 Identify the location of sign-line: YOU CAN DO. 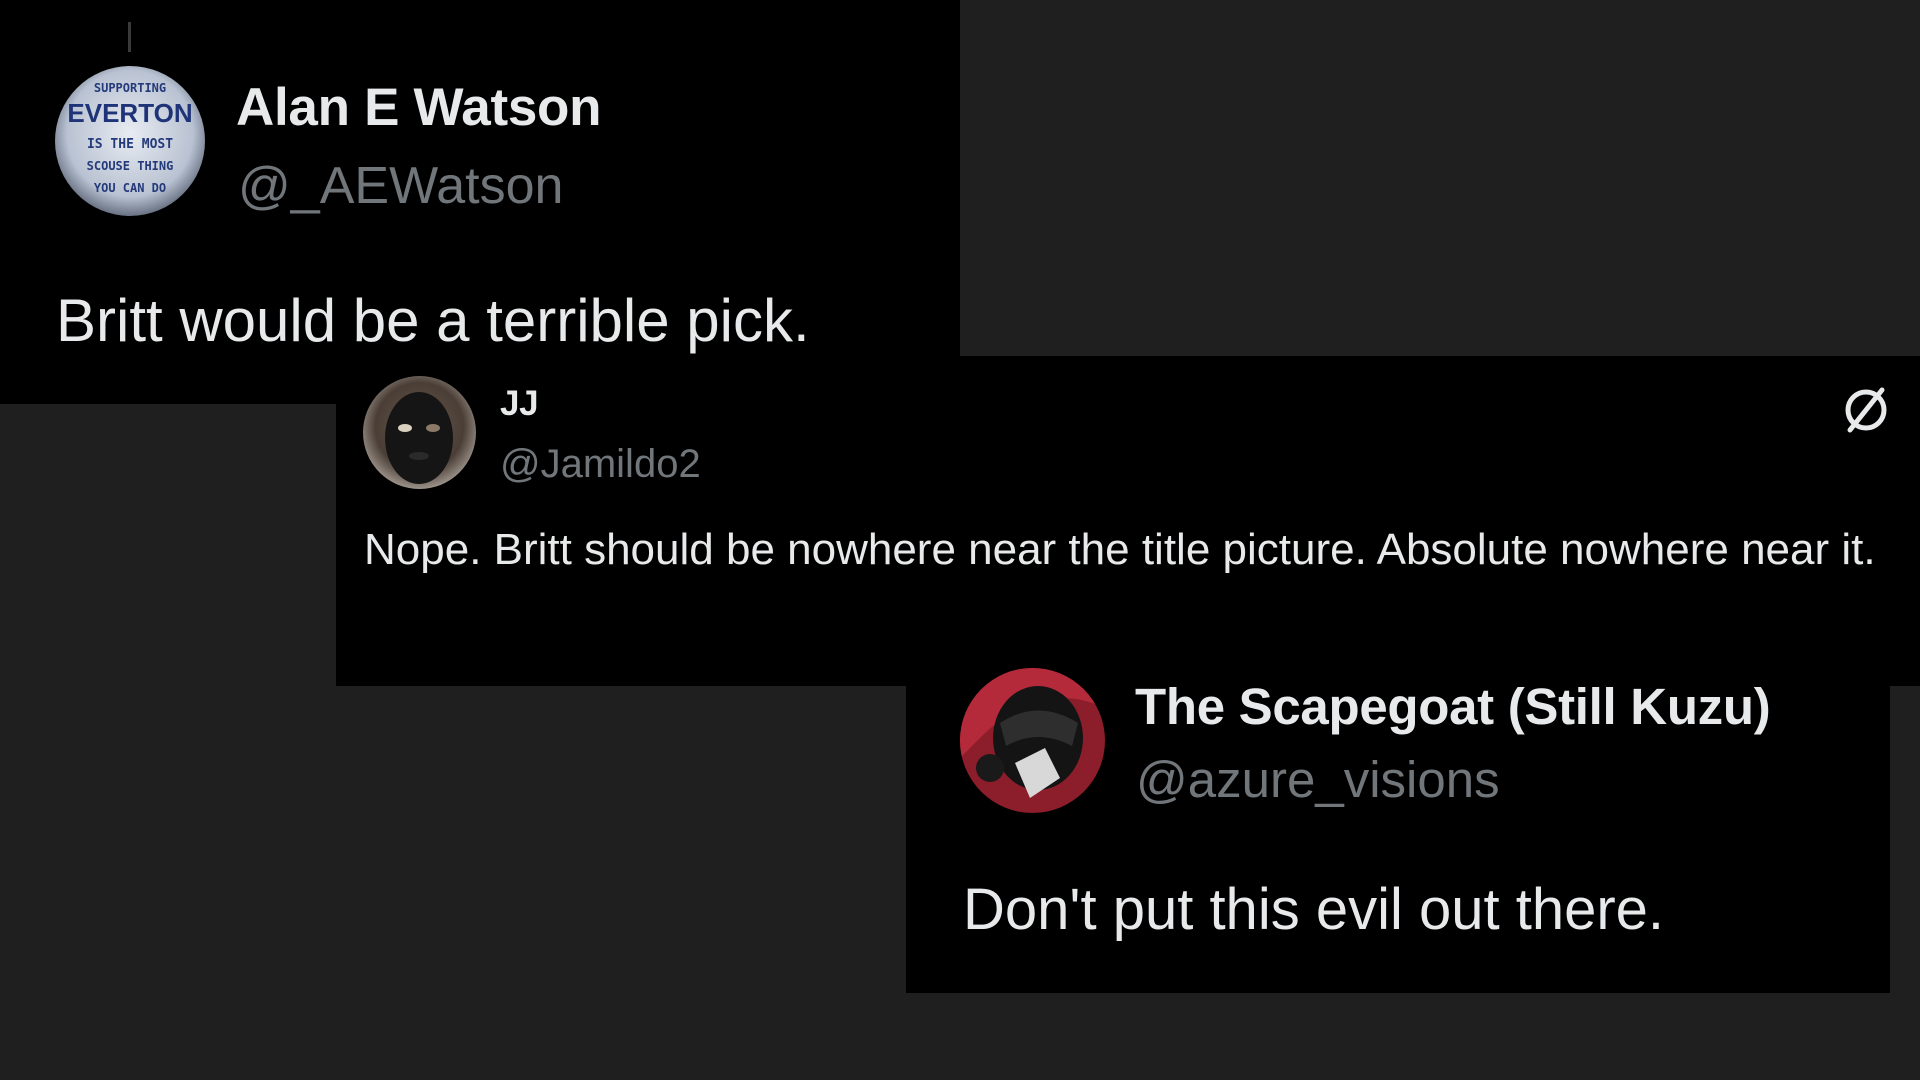
(130, 188).